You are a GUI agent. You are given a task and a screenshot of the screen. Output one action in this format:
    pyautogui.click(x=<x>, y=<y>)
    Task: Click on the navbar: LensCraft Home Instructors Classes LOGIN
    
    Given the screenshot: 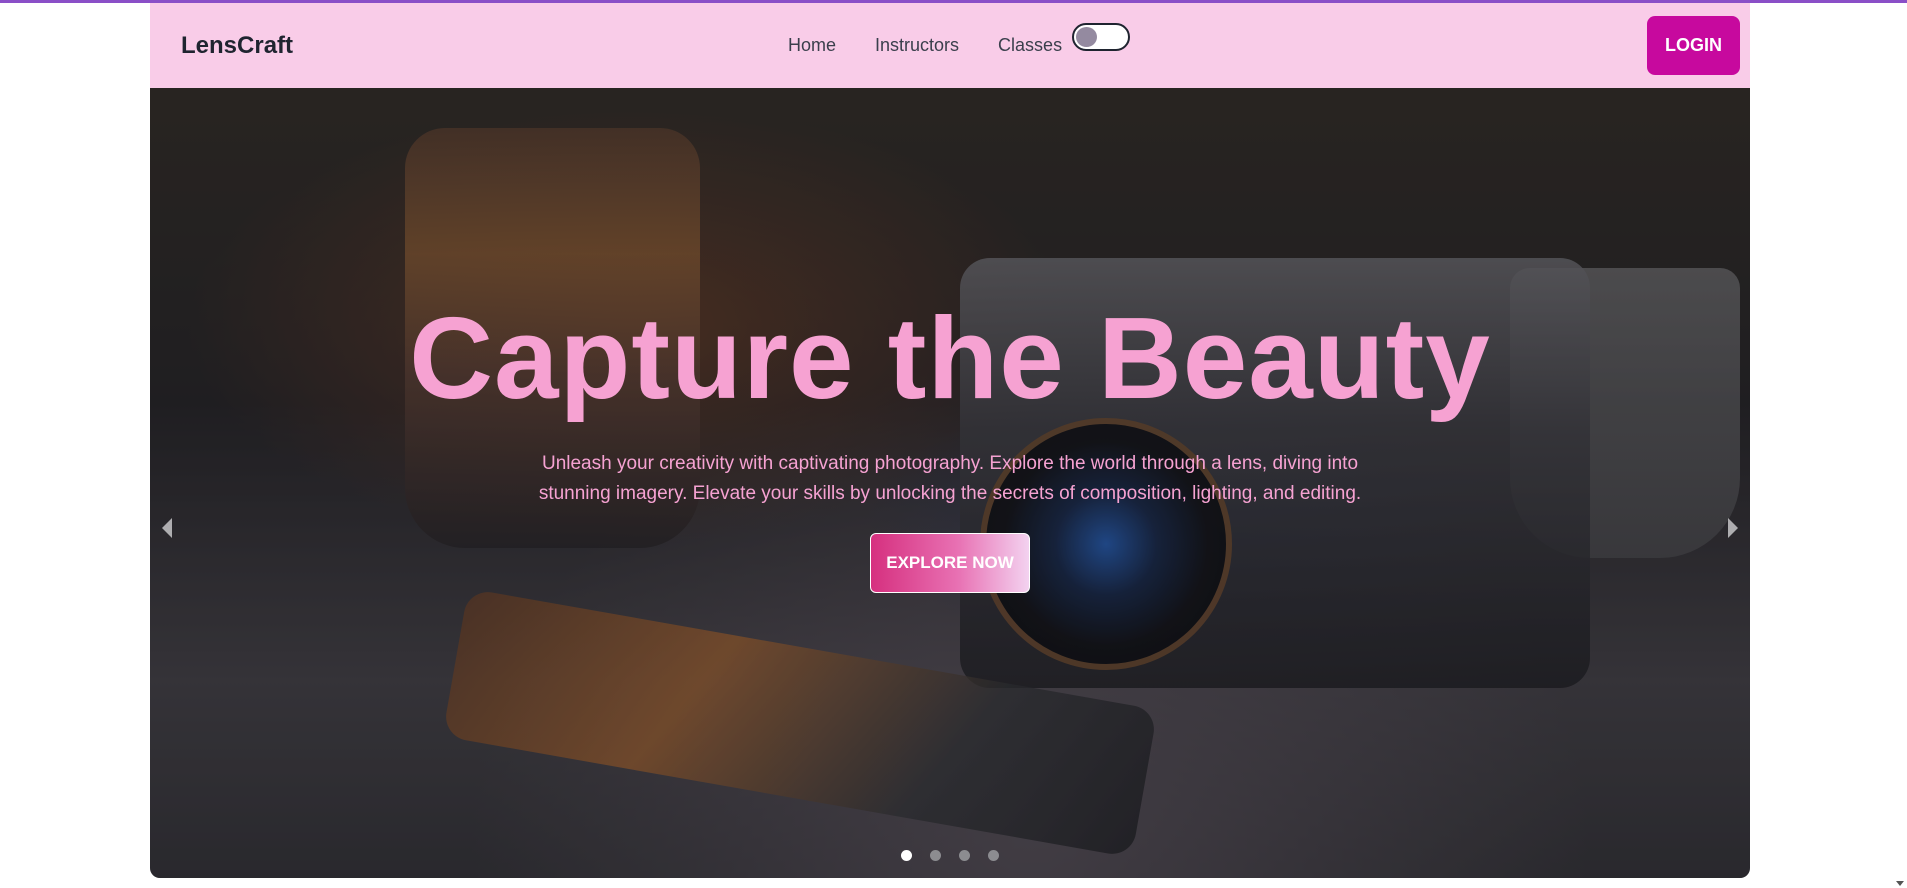 What is the action you would take?
    pyautogui.click(x=950, y=45)
    